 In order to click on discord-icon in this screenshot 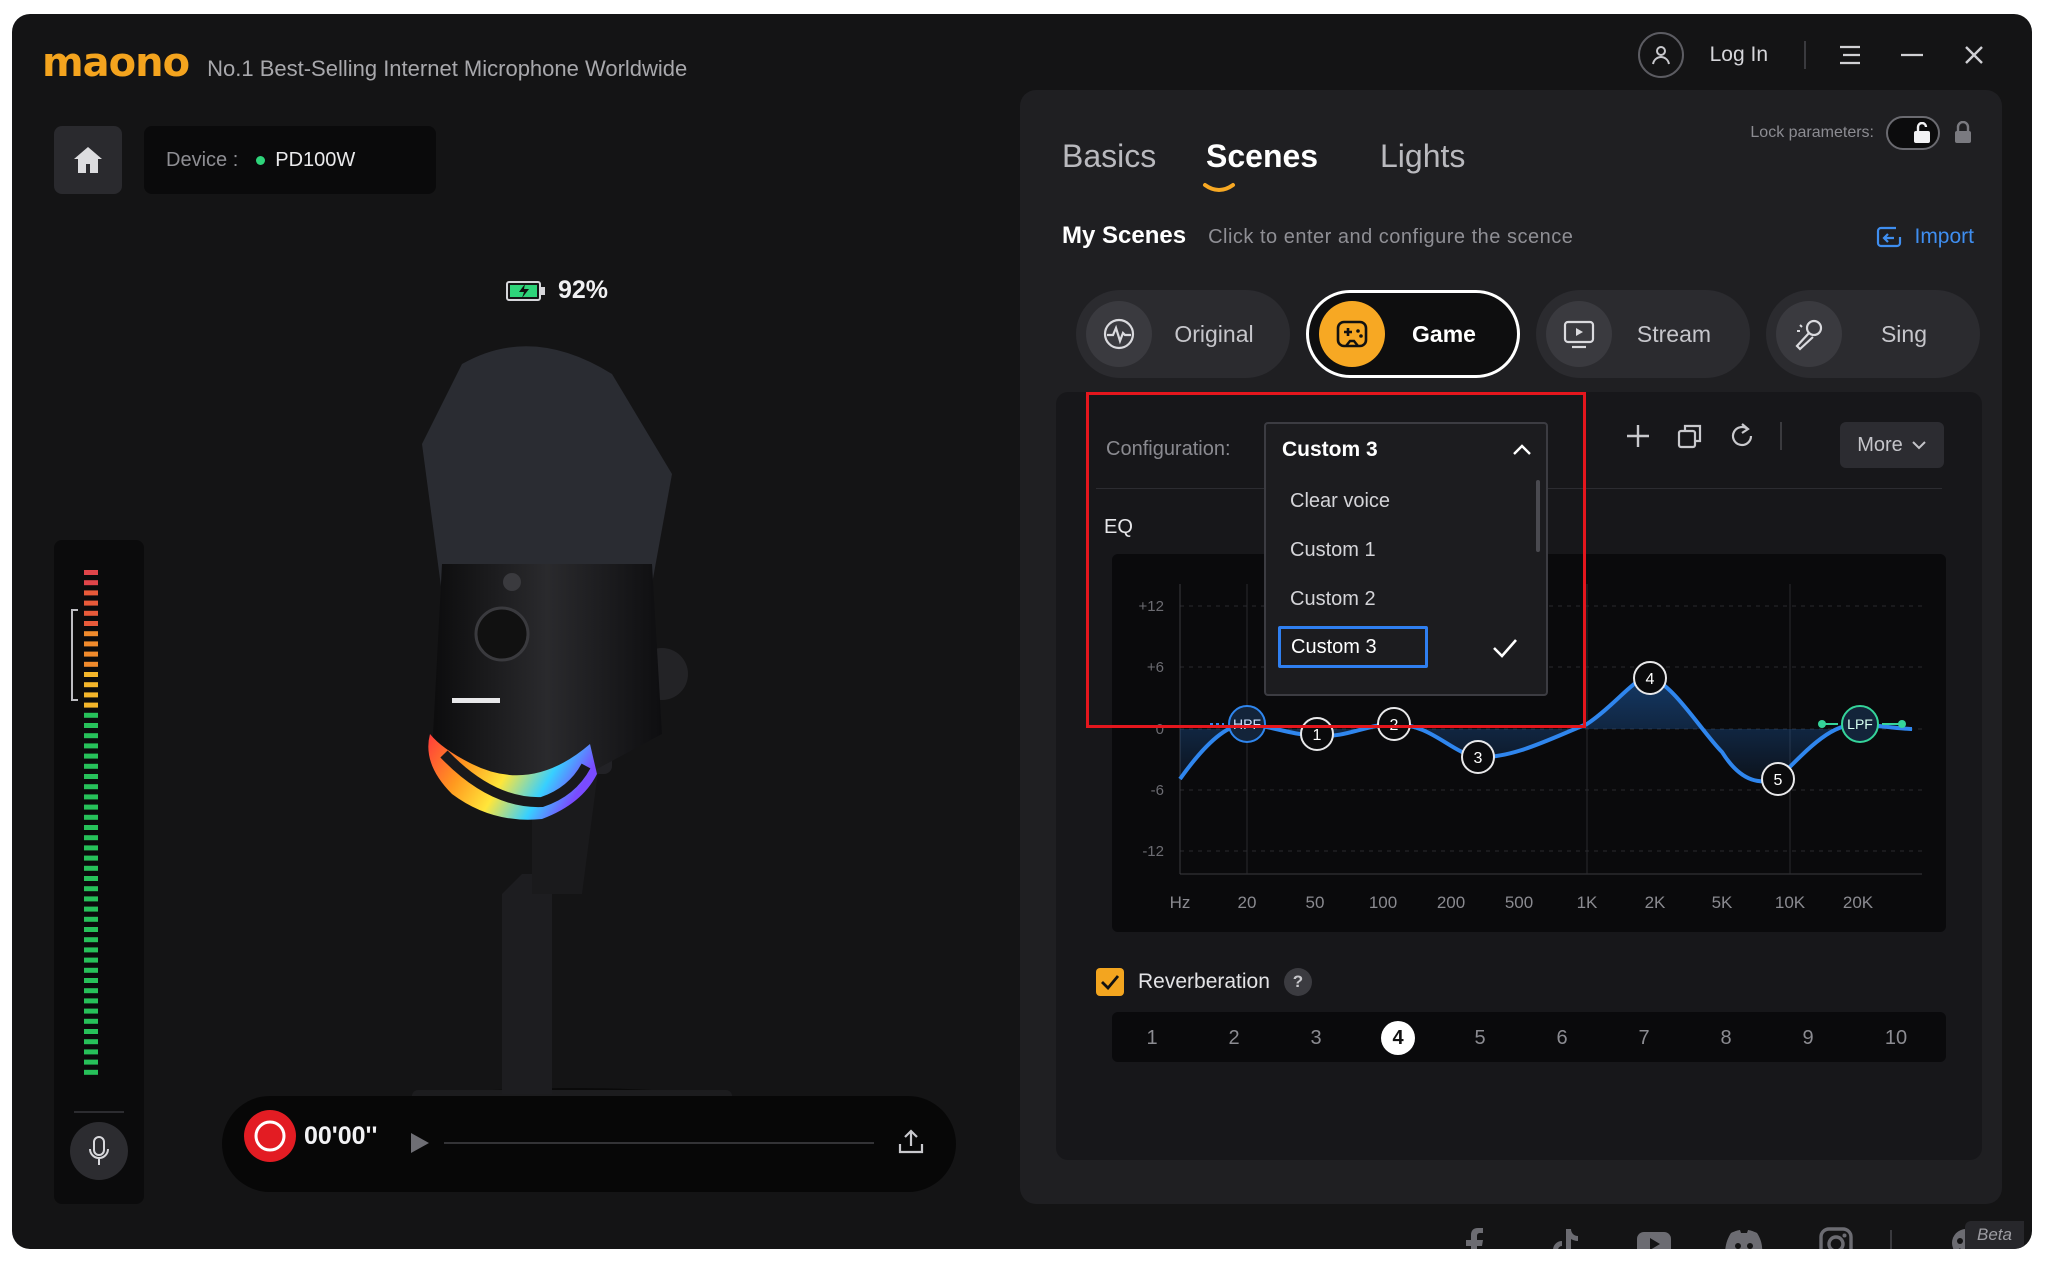, I will do `click(1744, 1236)`.